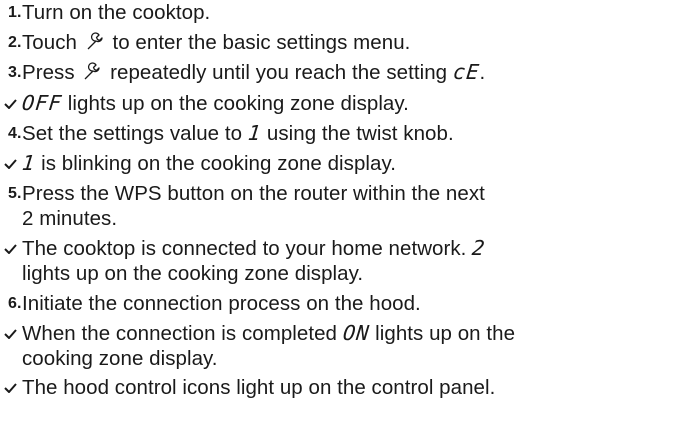 This screenshot has height=448, width=675. What do you see at coordinates (132, 133) in the screenshot?
I see `step-text-pre: Set the settings value to` at bounding box center [132, 133].